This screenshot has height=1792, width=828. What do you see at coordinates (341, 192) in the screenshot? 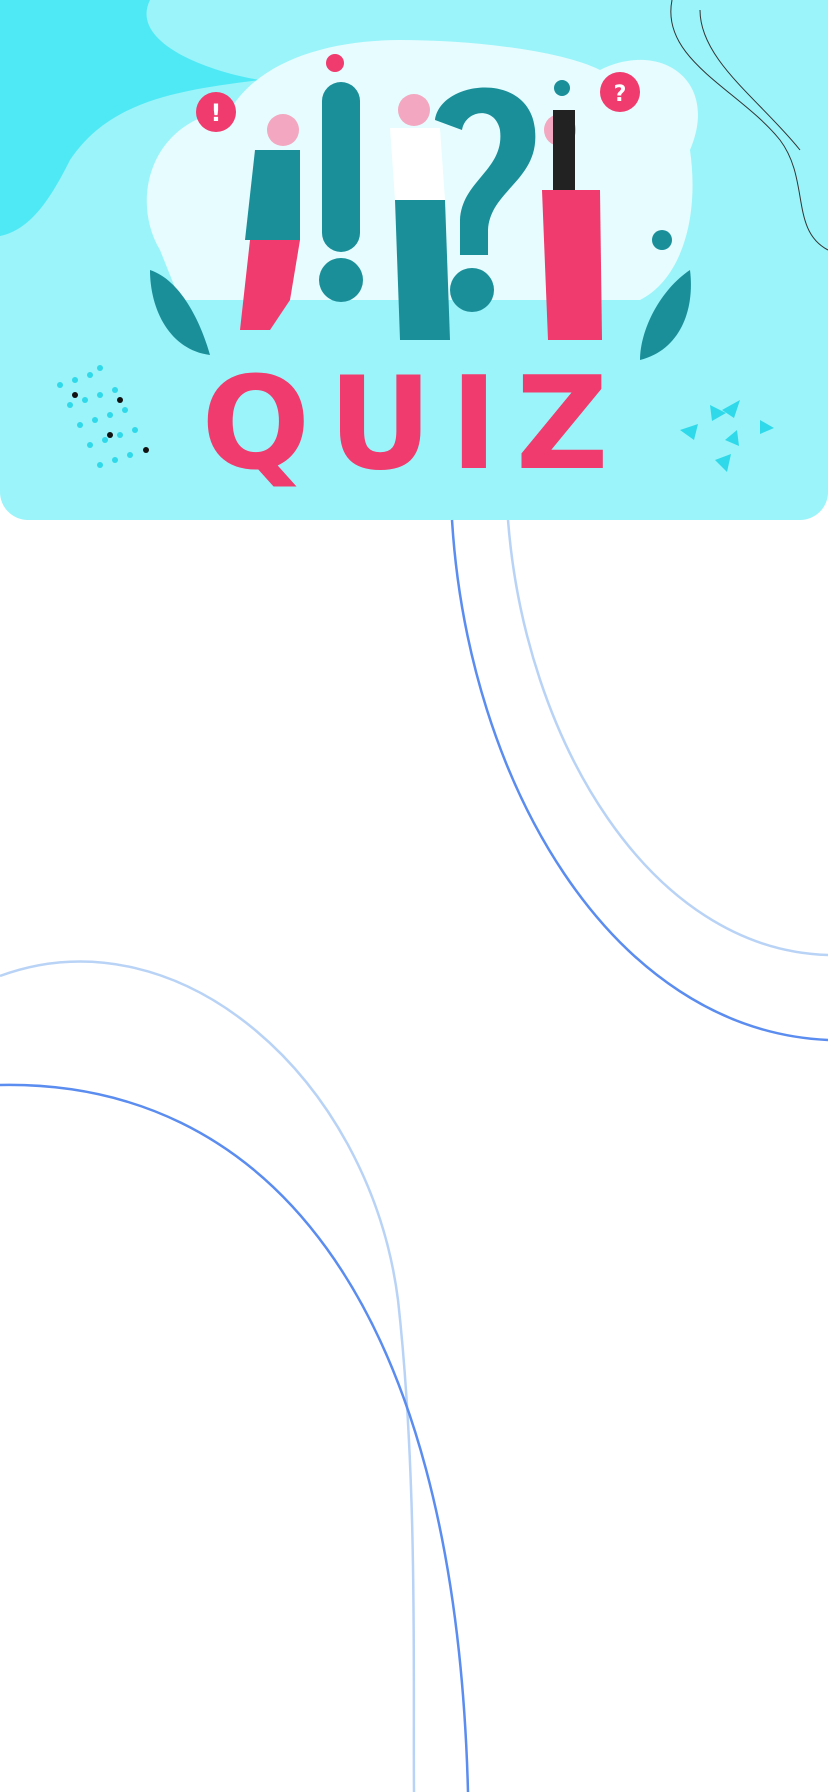
I see `exclamation-symbol` at bounding box center [341, 192].